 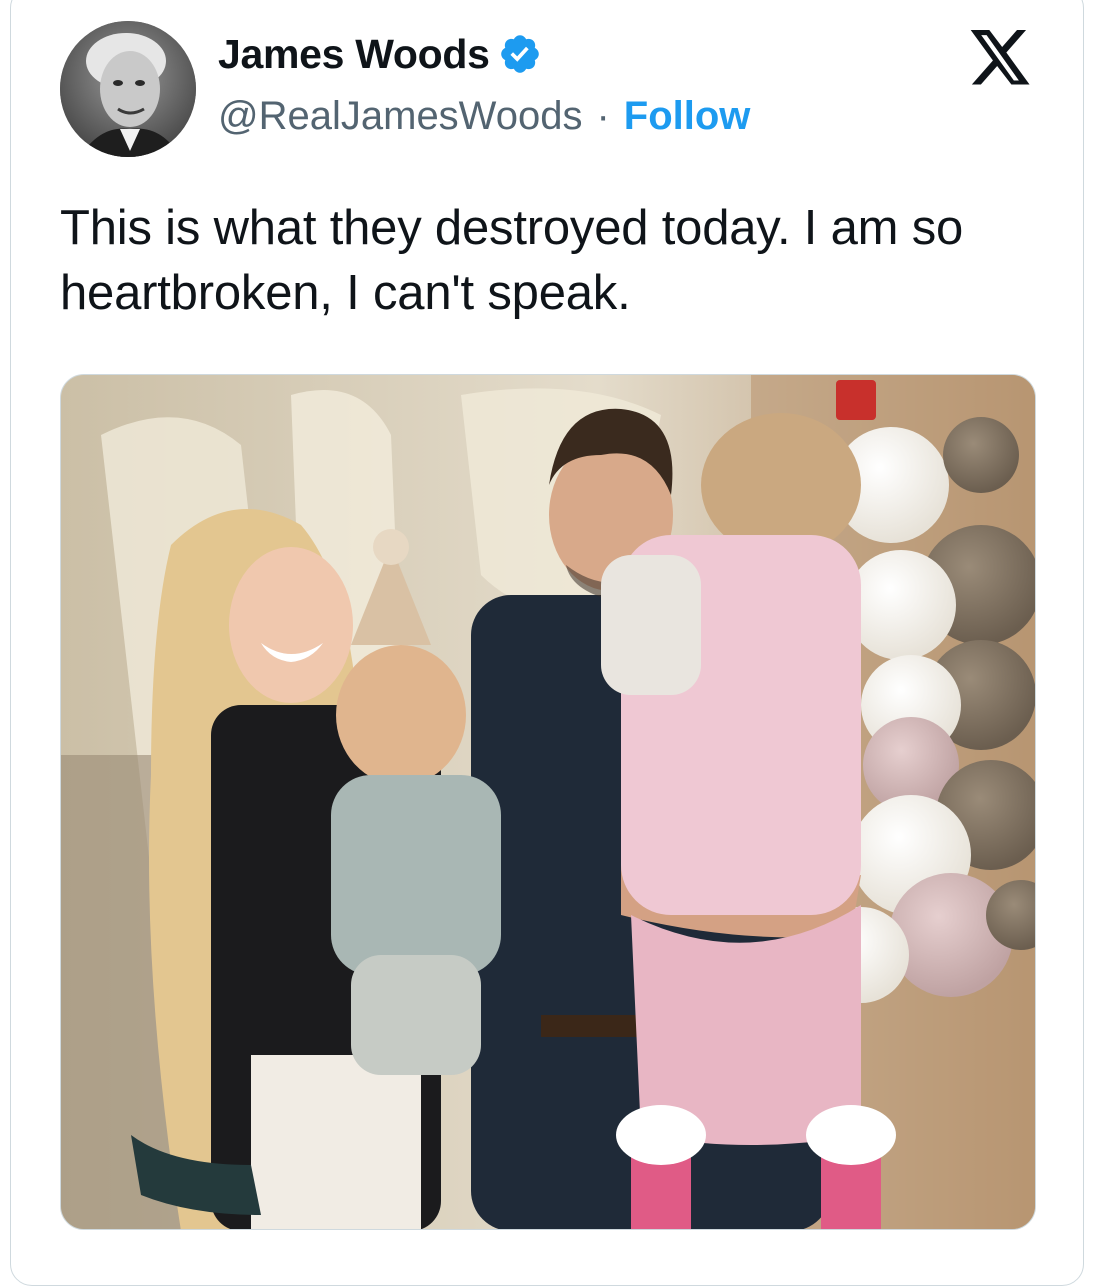 What do you see at coordinates (687, 116) in the screenshot?
I see `follow-button: Follow` at bounding box center [687, 116].